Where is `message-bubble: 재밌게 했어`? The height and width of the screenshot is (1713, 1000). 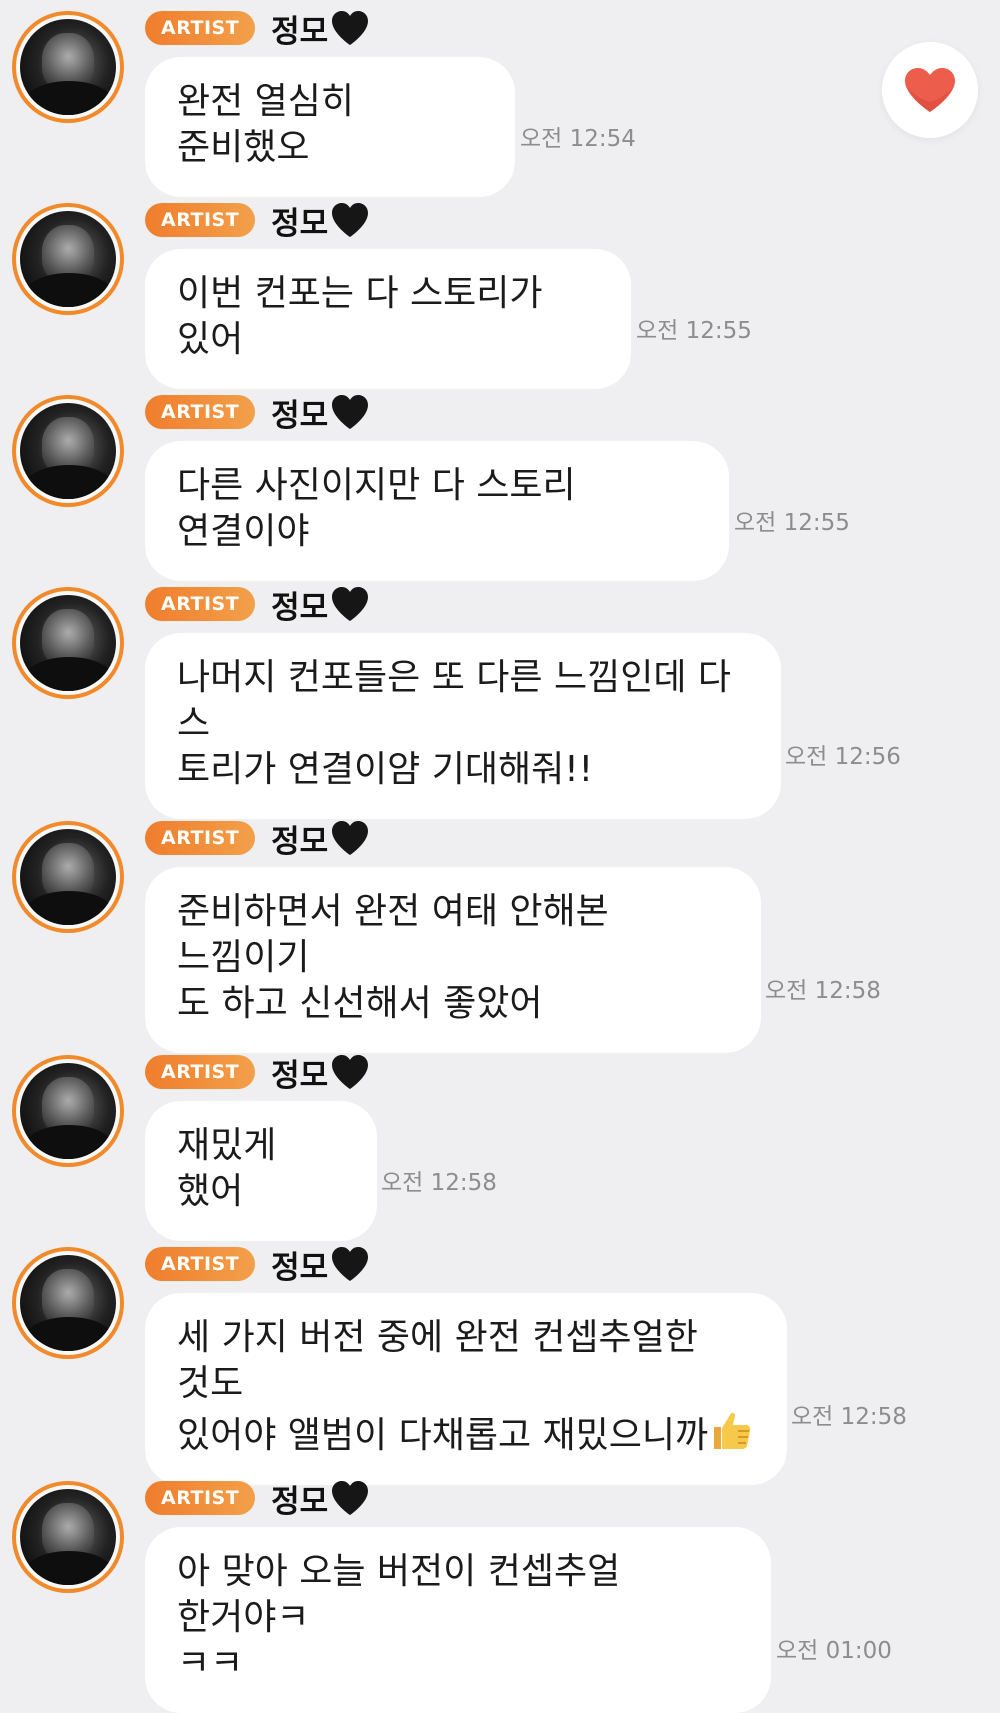 message-bubble: 재밌게 했어 is located at coordinates (261, 1171).